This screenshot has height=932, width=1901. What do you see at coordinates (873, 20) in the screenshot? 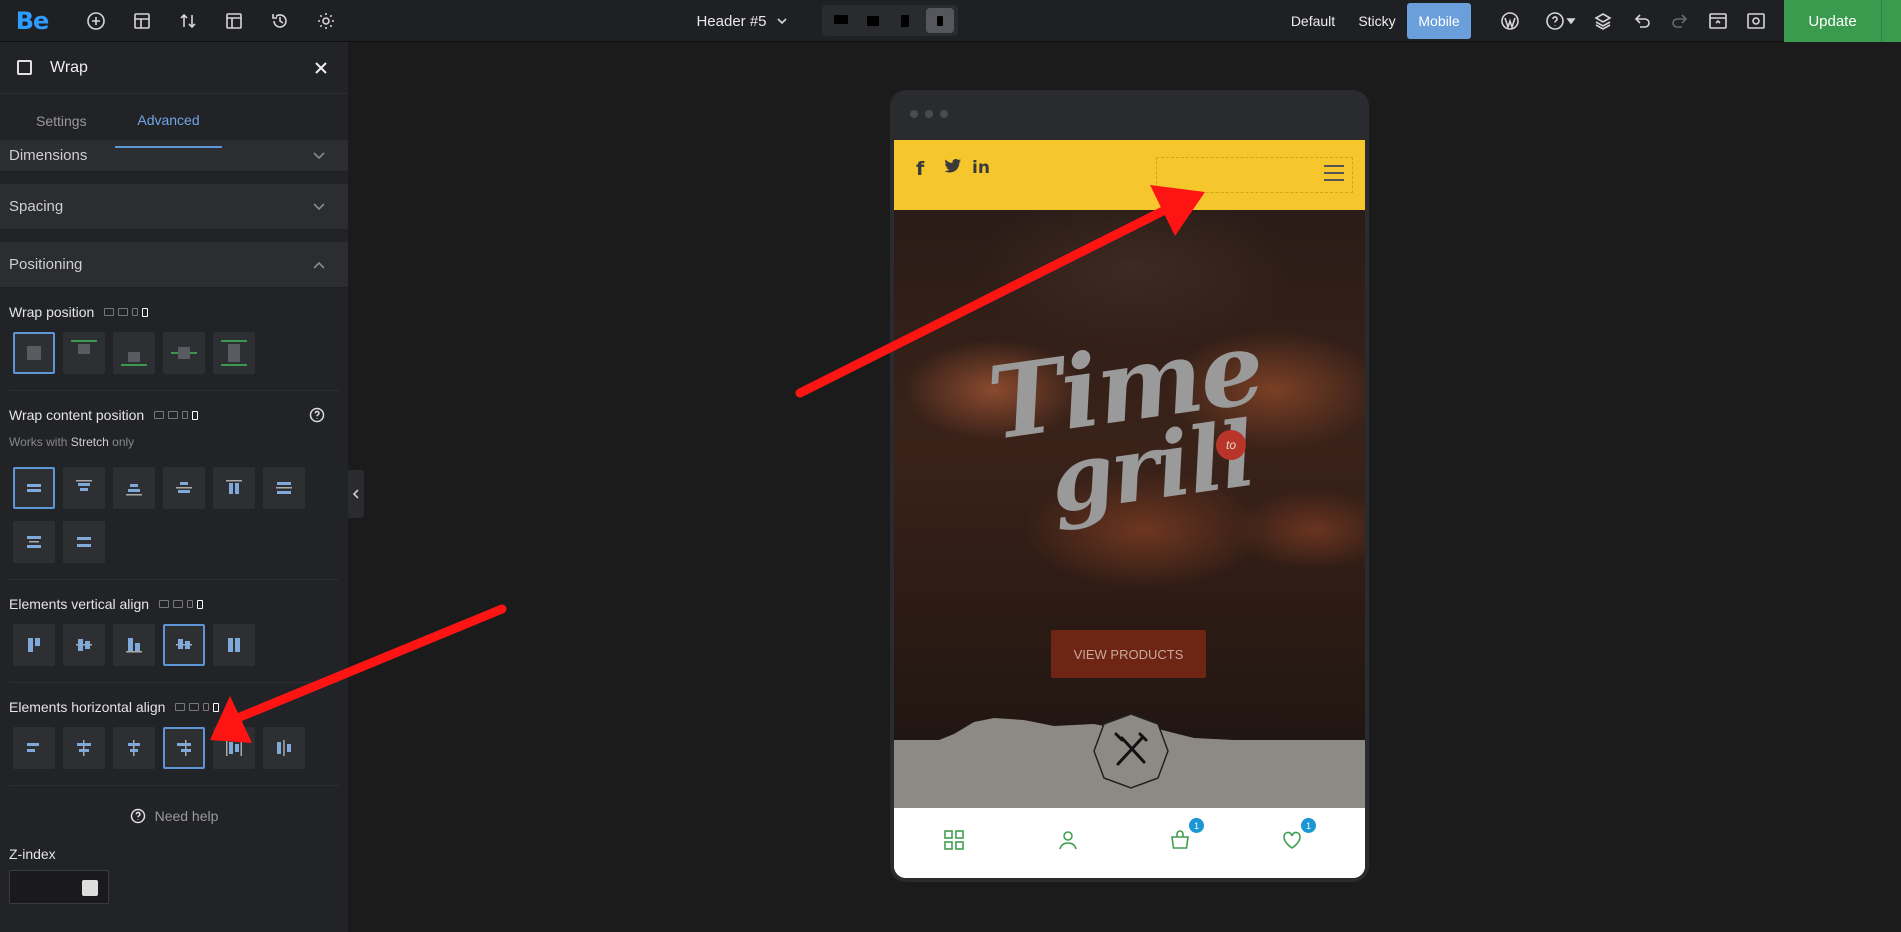
I see `laptop-icon` at bounding box center [873, 20].